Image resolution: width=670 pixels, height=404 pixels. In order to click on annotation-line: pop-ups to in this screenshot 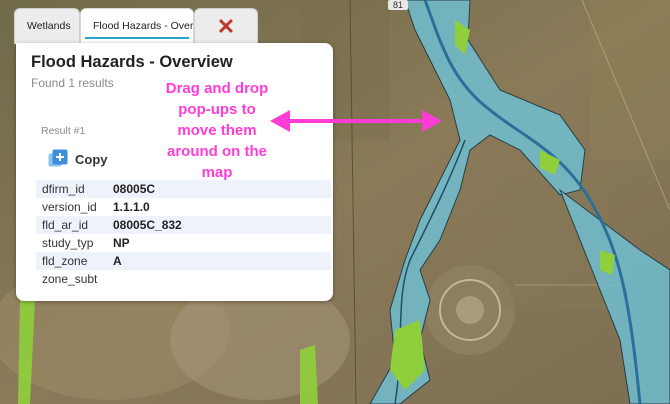, I will do `click(217, 109)`.